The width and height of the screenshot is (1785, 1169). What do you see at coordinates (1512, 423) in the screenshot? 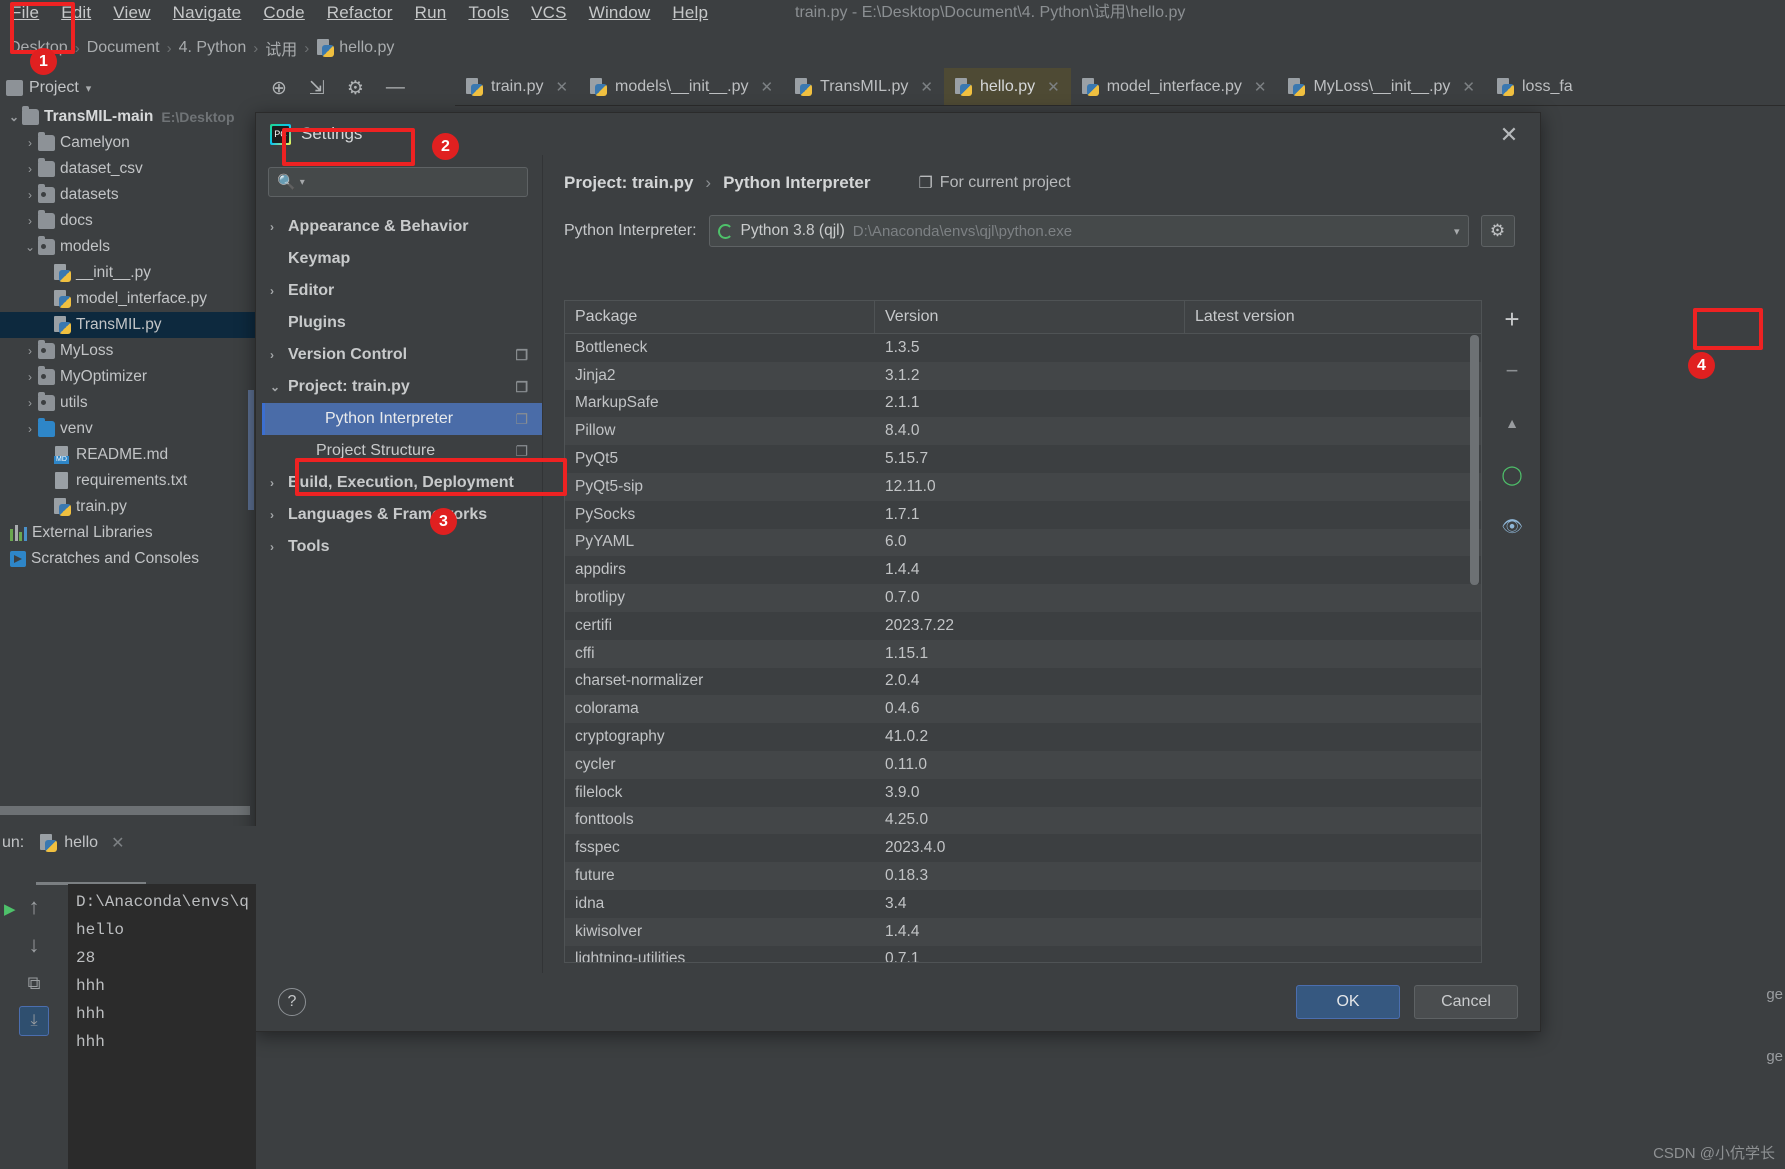
I see `upgrade-package-button: ▲` at bounding box center [1512, 423].